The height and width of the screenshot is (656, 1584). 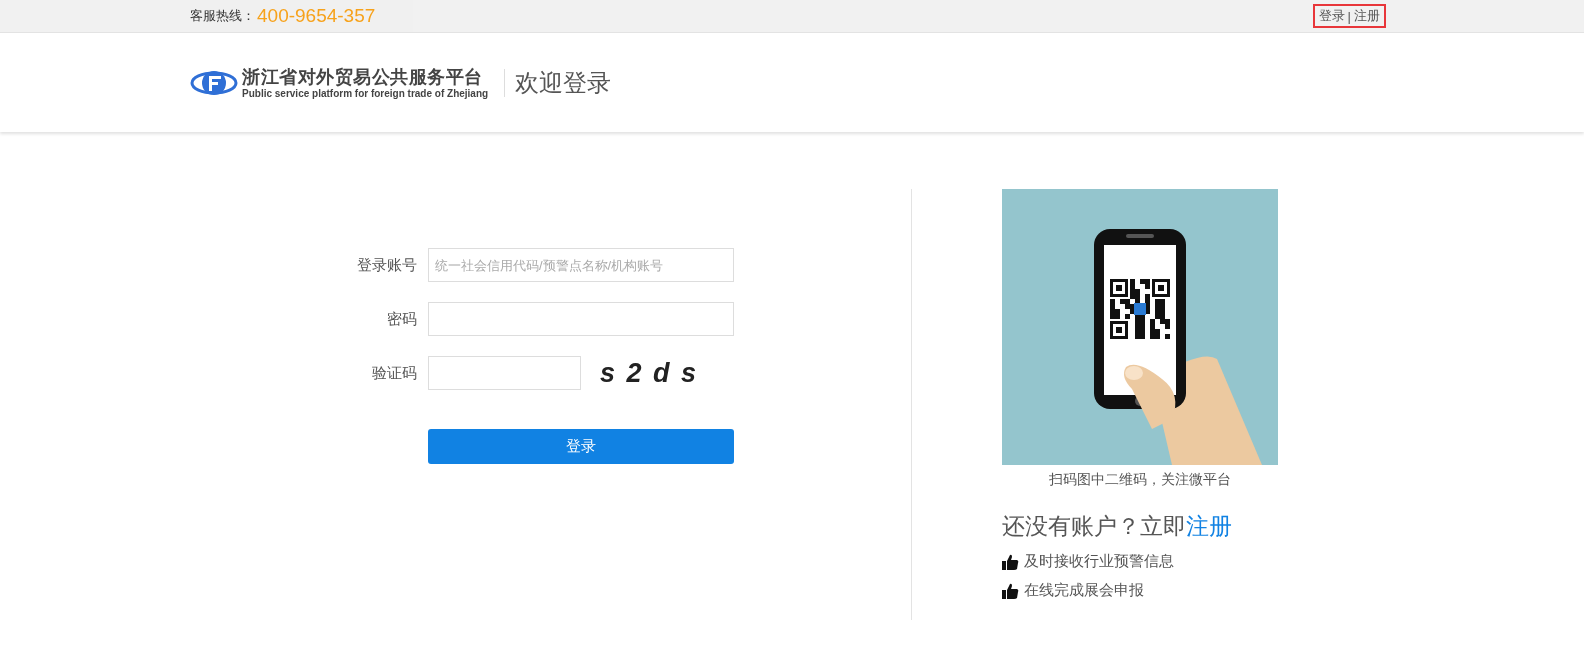 What do you see at coordinates (581, 446) in the screenshot?
I see `login-button: 登录` at bounding box center [581, 446].